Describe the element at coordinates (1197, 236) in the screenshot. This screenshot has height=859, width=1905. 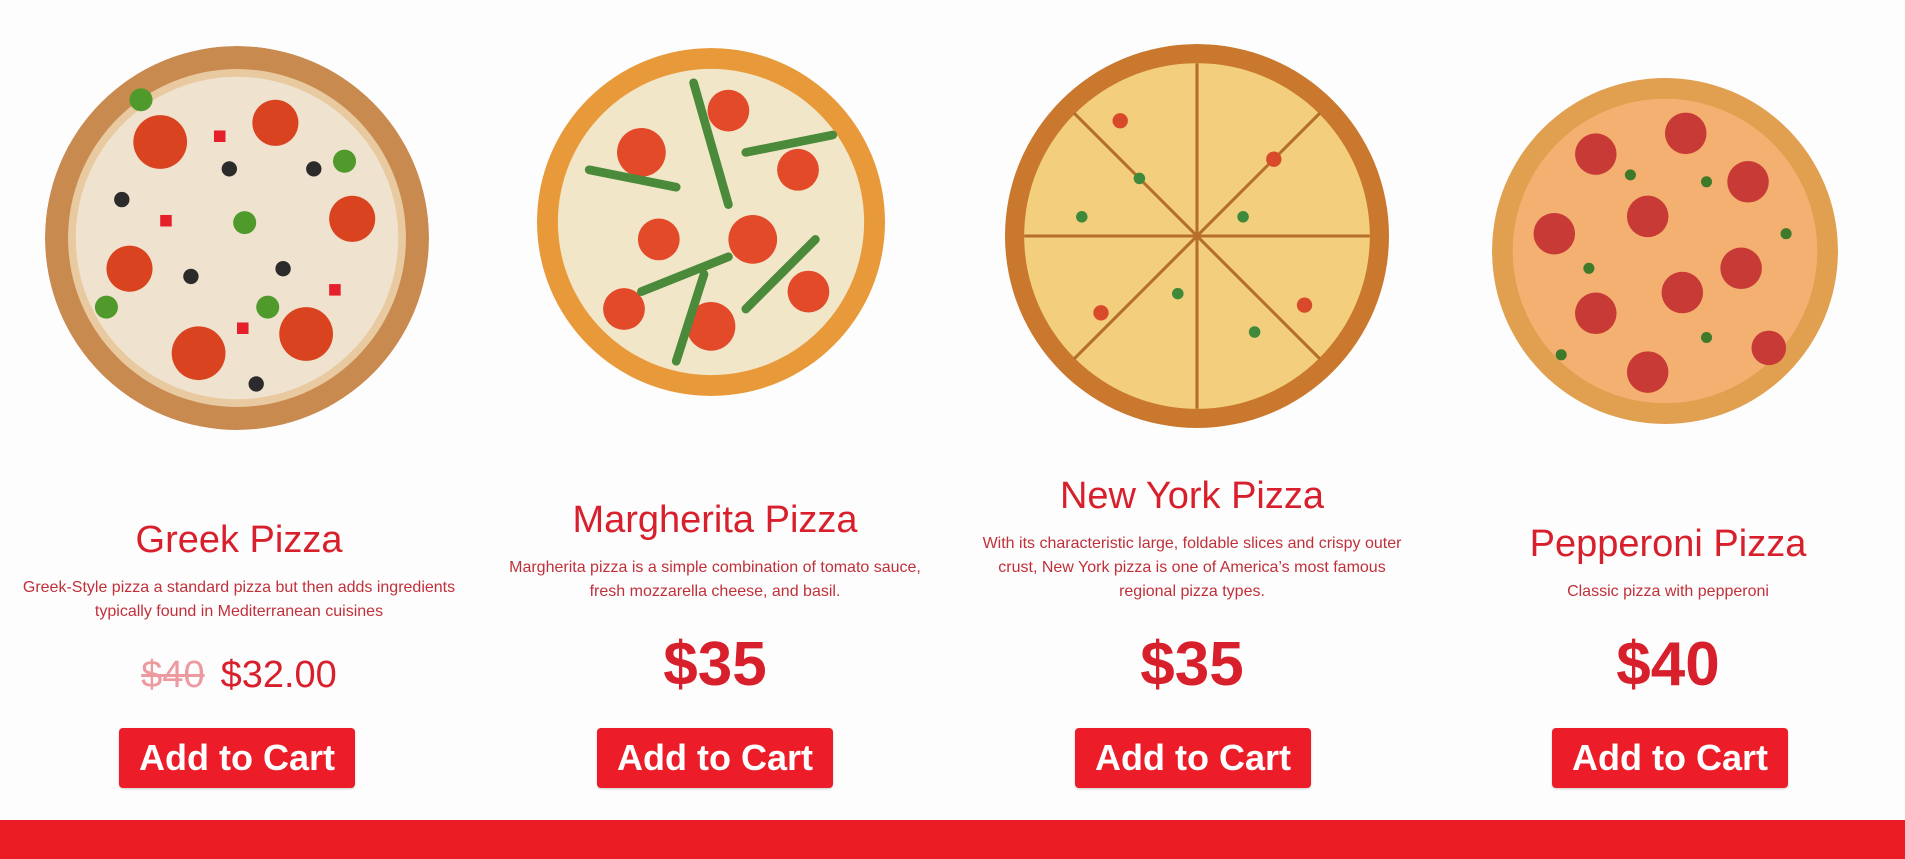
I see `new-york-pizza-image` at that location.